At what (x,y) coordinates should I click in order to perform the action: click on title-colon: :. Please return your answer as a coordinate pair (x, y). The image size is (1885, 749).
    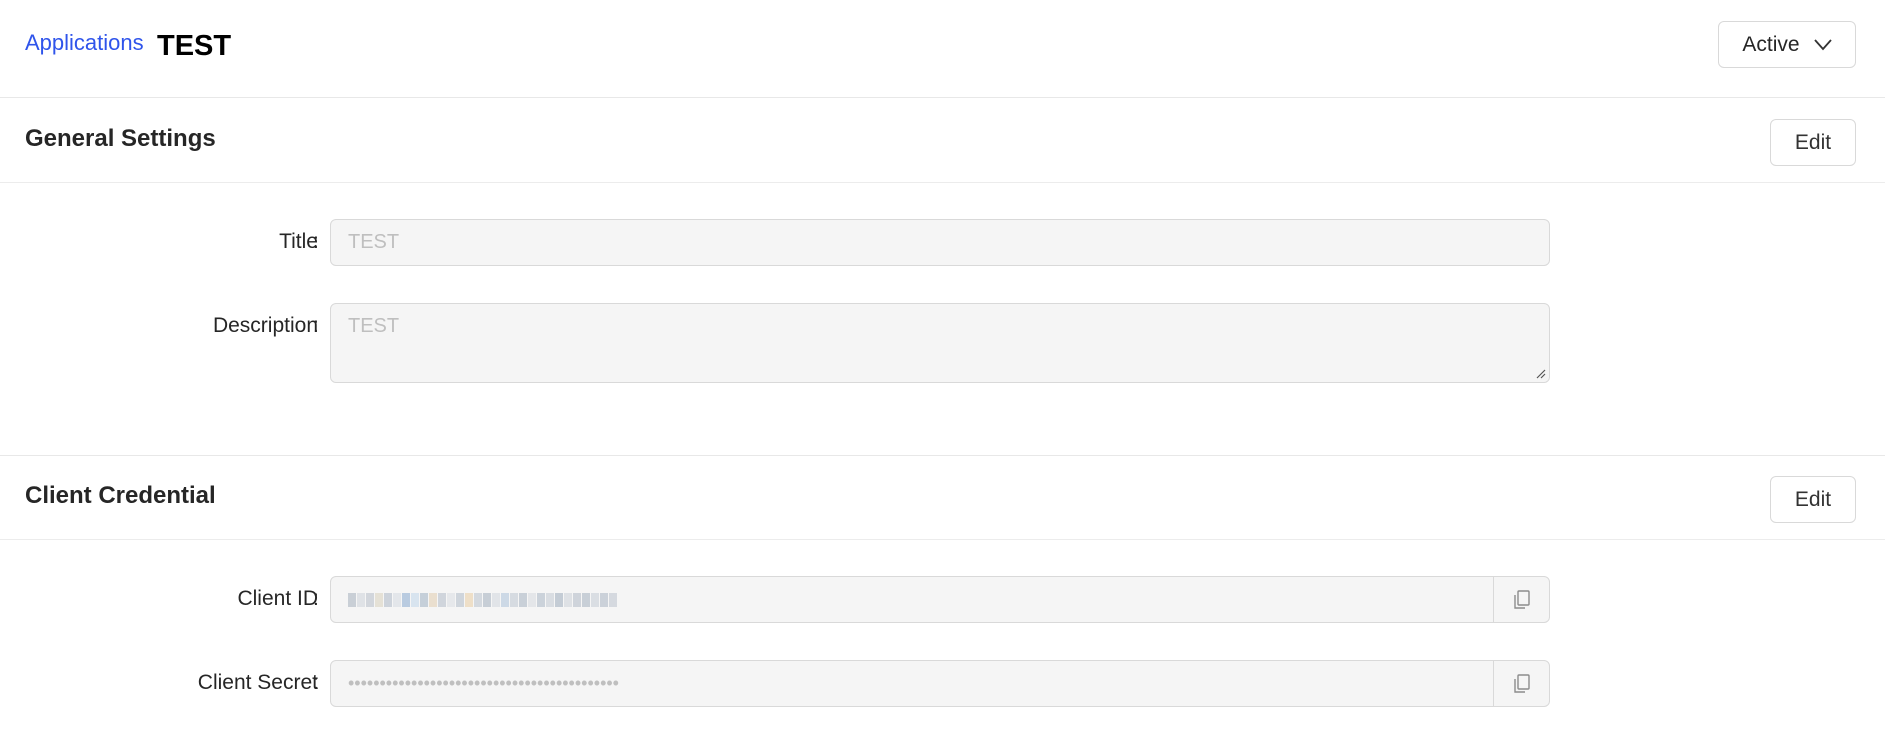
    Looking at the image, I should click on (316, 241).